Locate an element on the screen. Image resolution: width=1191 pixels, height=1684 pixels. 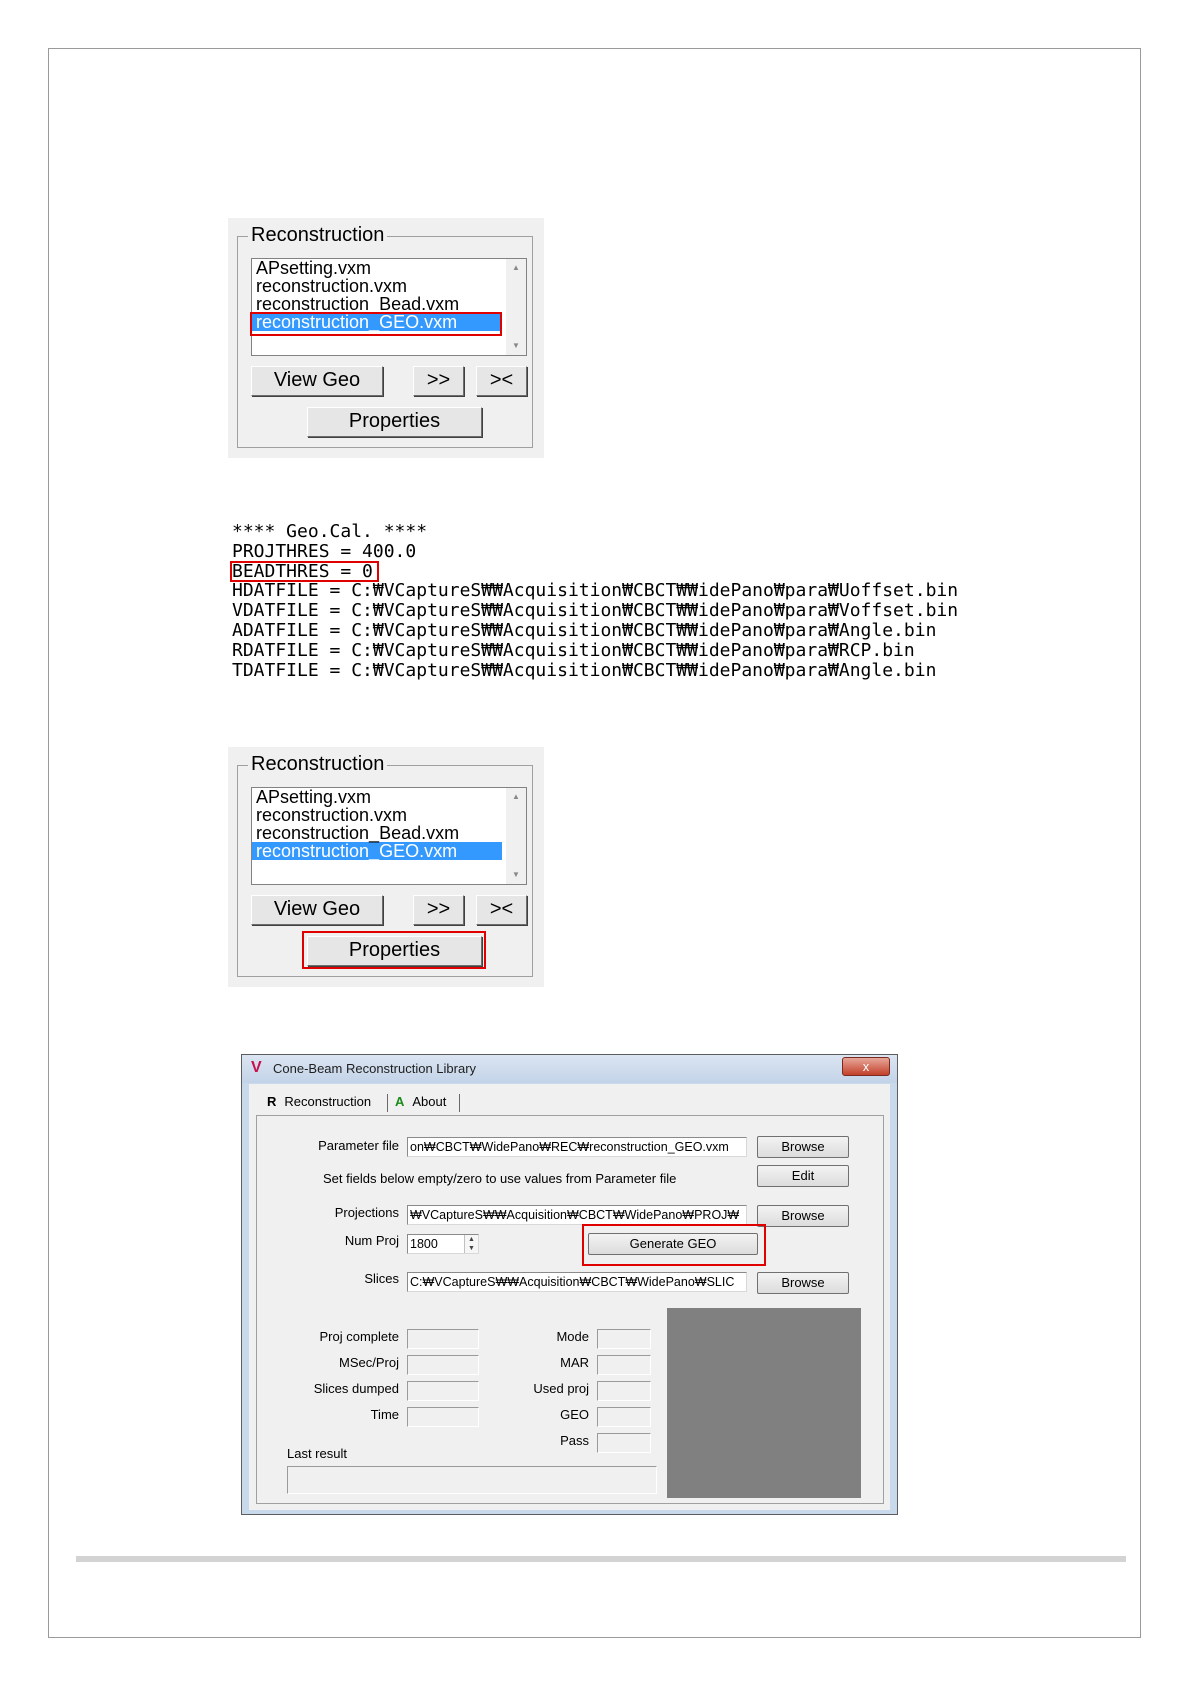
tab-reconstruction: R Reconstruction is located at coordinates (319, 1102).